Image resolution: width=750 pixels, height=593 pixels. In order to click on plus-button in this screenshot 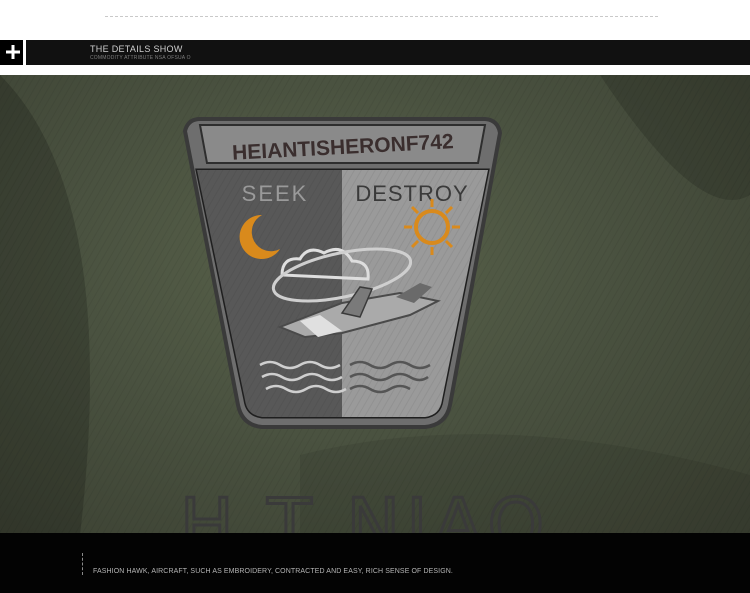, I will do `click(13, 52)`.